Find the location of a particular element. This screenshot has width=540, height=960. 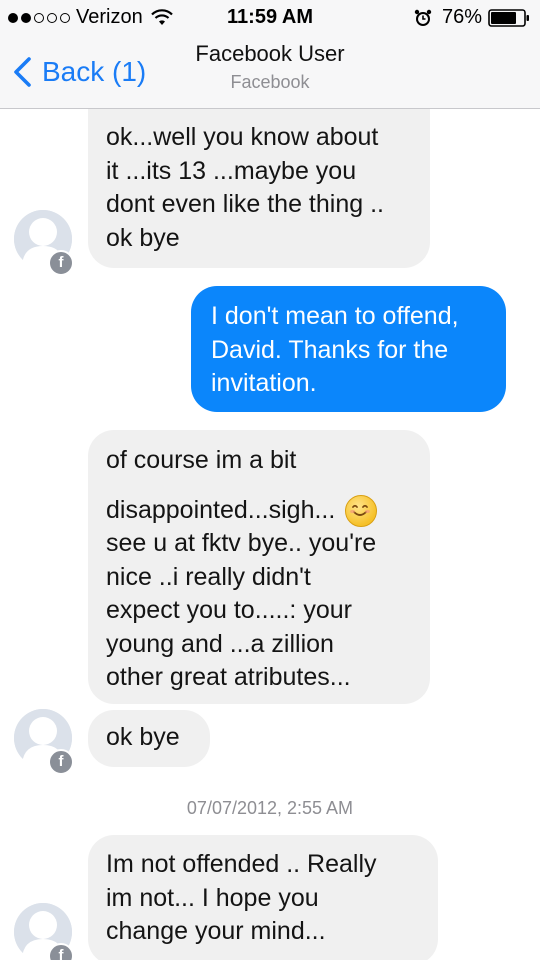

battery-icon is located at coordinates (508, 17).